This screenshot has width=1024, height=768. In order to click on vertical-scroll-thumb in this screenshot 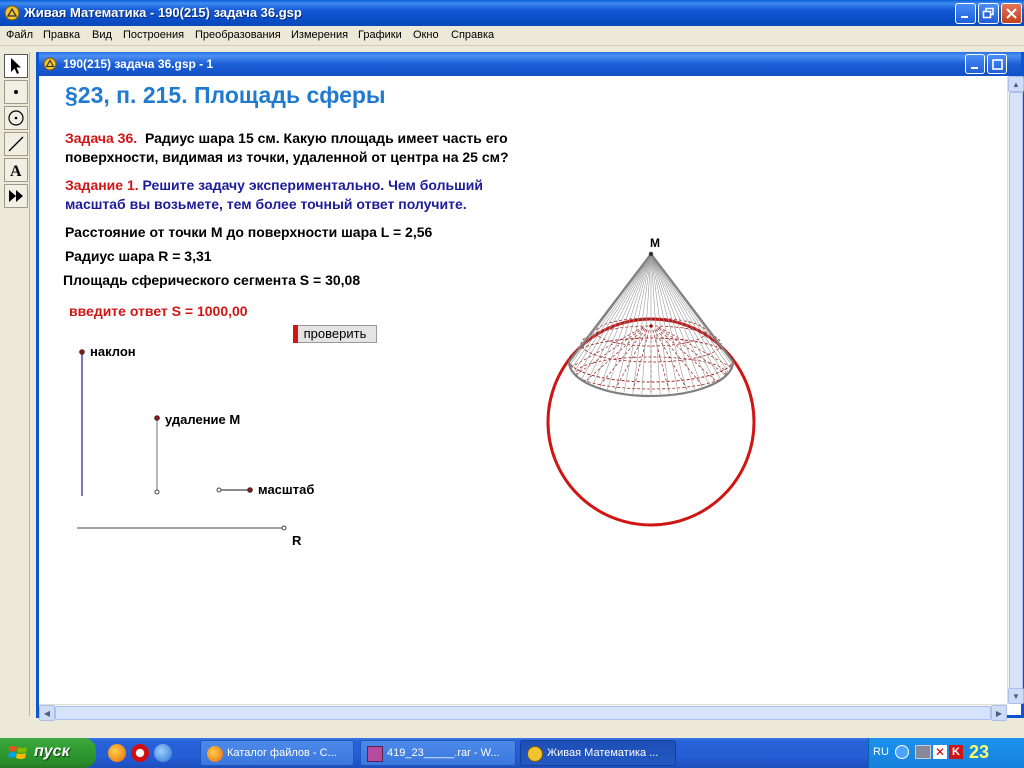, I will do `click(1016, 392)`.